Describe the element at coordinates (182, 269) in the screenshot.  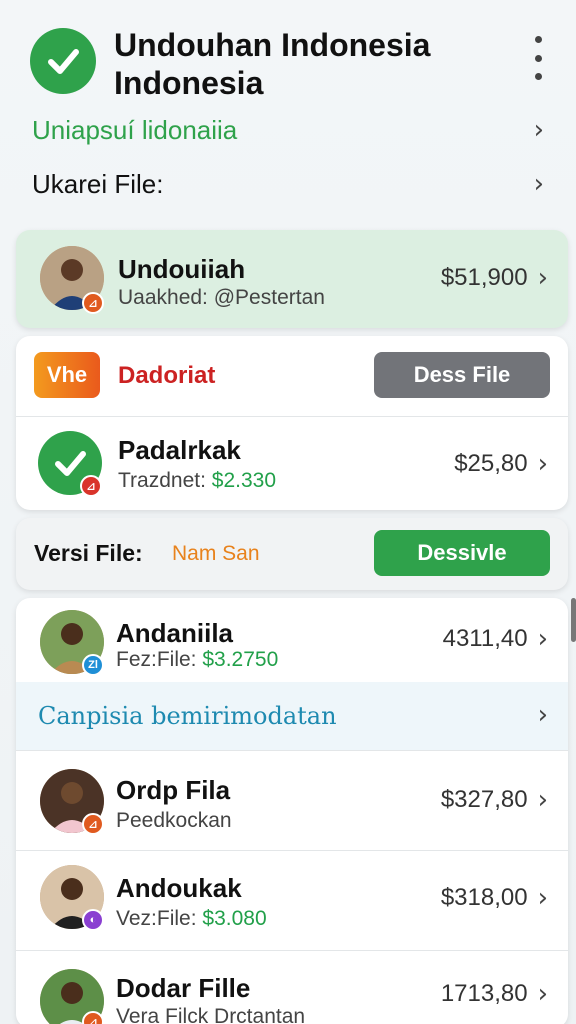
I see `featured-name: Undouiiah` at that location.